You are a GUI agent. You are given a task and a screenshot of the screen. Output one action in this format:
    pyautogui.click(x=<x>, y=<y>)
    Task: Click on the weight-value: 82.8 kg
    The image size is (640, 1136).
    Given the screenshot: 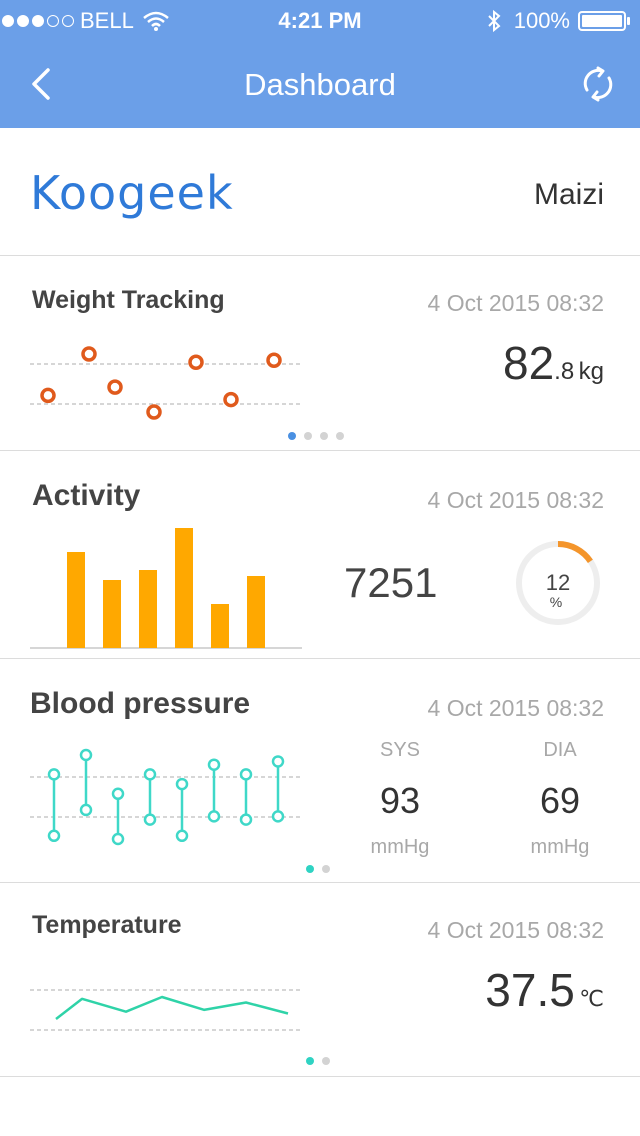 What is the action you would take?
    pyautogui.click(x=553, y=363)
    